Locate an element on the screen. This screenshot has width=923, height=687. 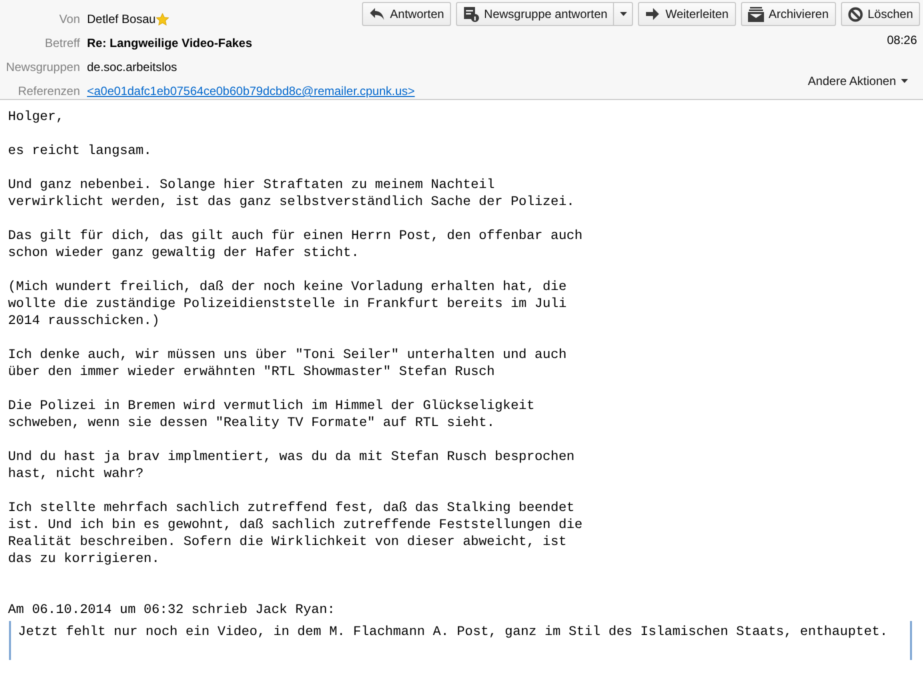
message-paragraph: Und du hast ja brav implmentiert, was du da mit Stefan Rusch besprochen hast, nicht wahr? is located at coordinates (292, 465).